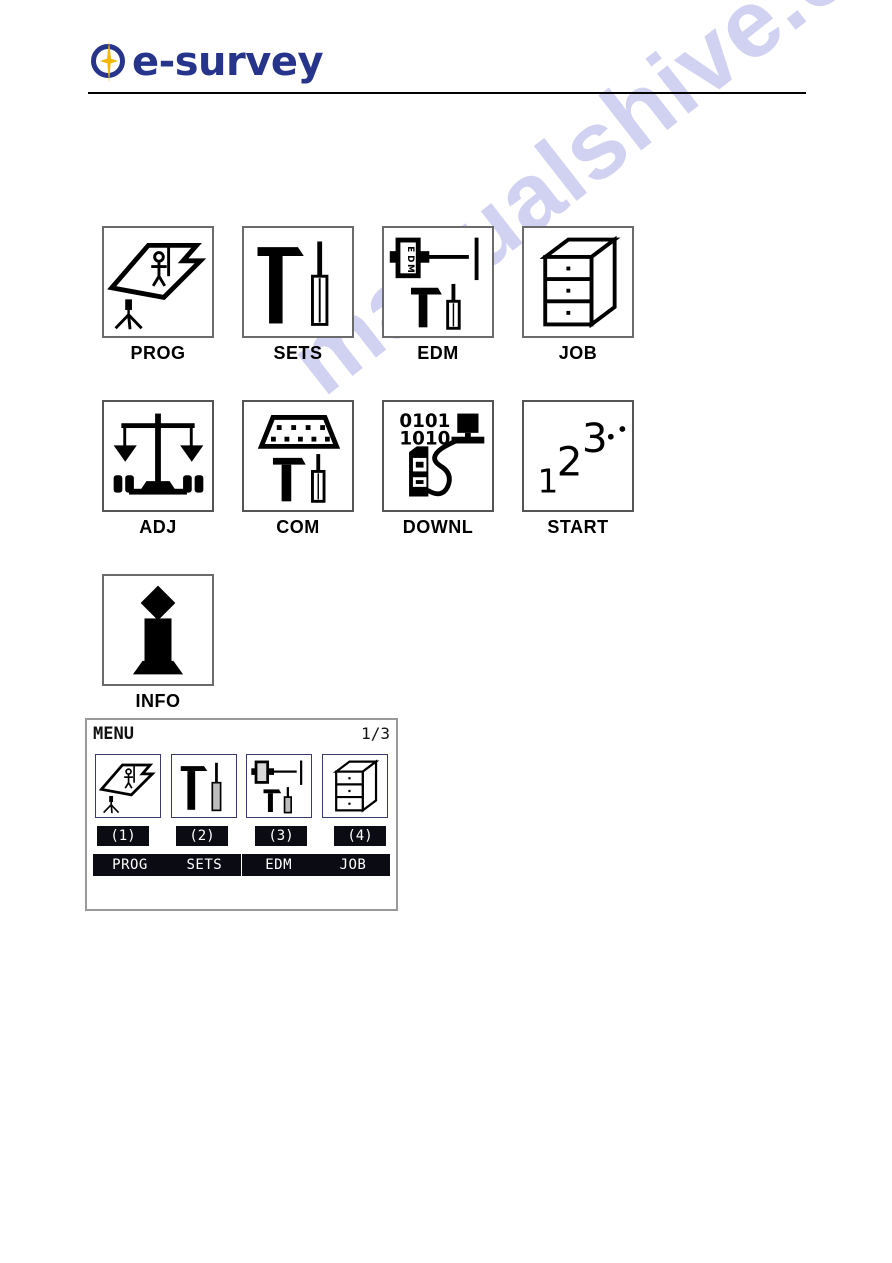 This screenshot has height=1263, width=892. I want to click on soft-key-prog: PROG, so click(130, 865).